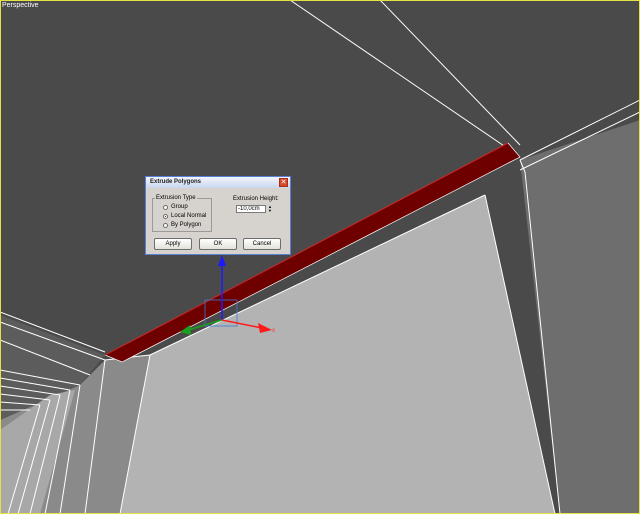  What do you see at coordinates (165, 207) in the screenshot?
I see `radio-group-icon` at bounding box center [165, 207].